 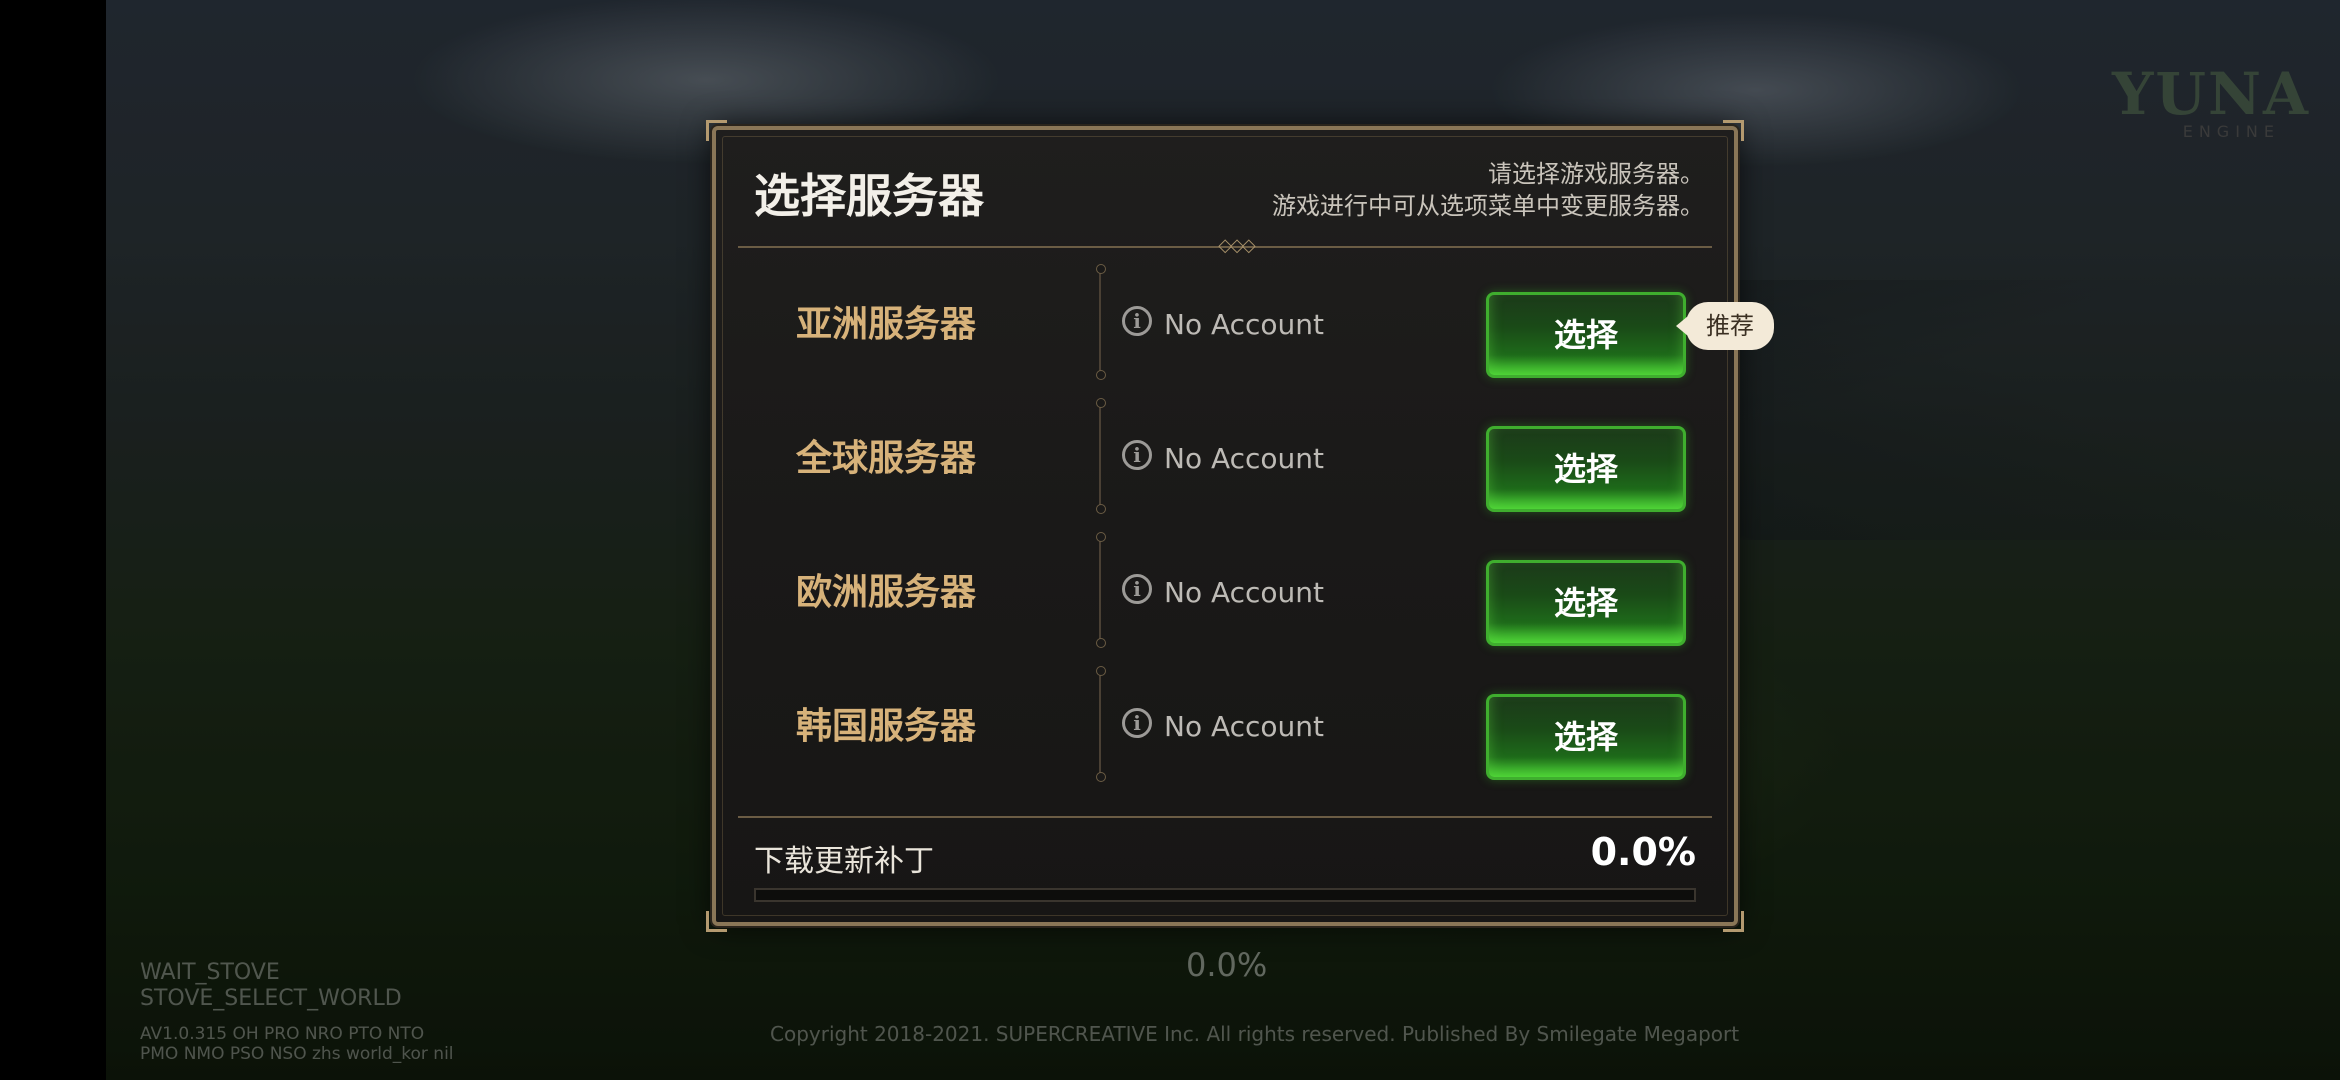 What do you see at coordinates (886, 324) in the screenshot?
I see `server-name: 亚洲服务器` at bounding box center [886, 324].